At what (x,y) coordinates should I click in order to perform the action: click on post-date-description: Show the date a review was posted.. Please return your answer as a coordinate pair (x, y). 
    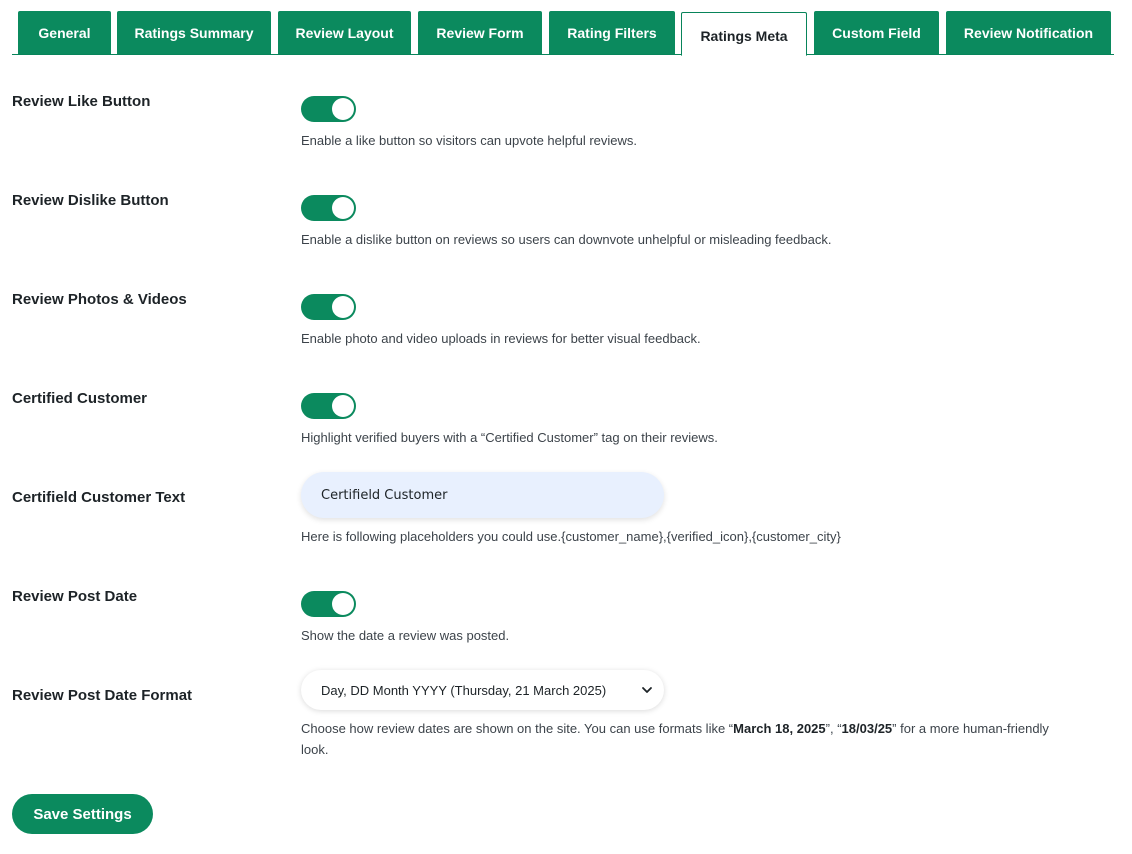
    Looking at the image, I should click on (405, 635).